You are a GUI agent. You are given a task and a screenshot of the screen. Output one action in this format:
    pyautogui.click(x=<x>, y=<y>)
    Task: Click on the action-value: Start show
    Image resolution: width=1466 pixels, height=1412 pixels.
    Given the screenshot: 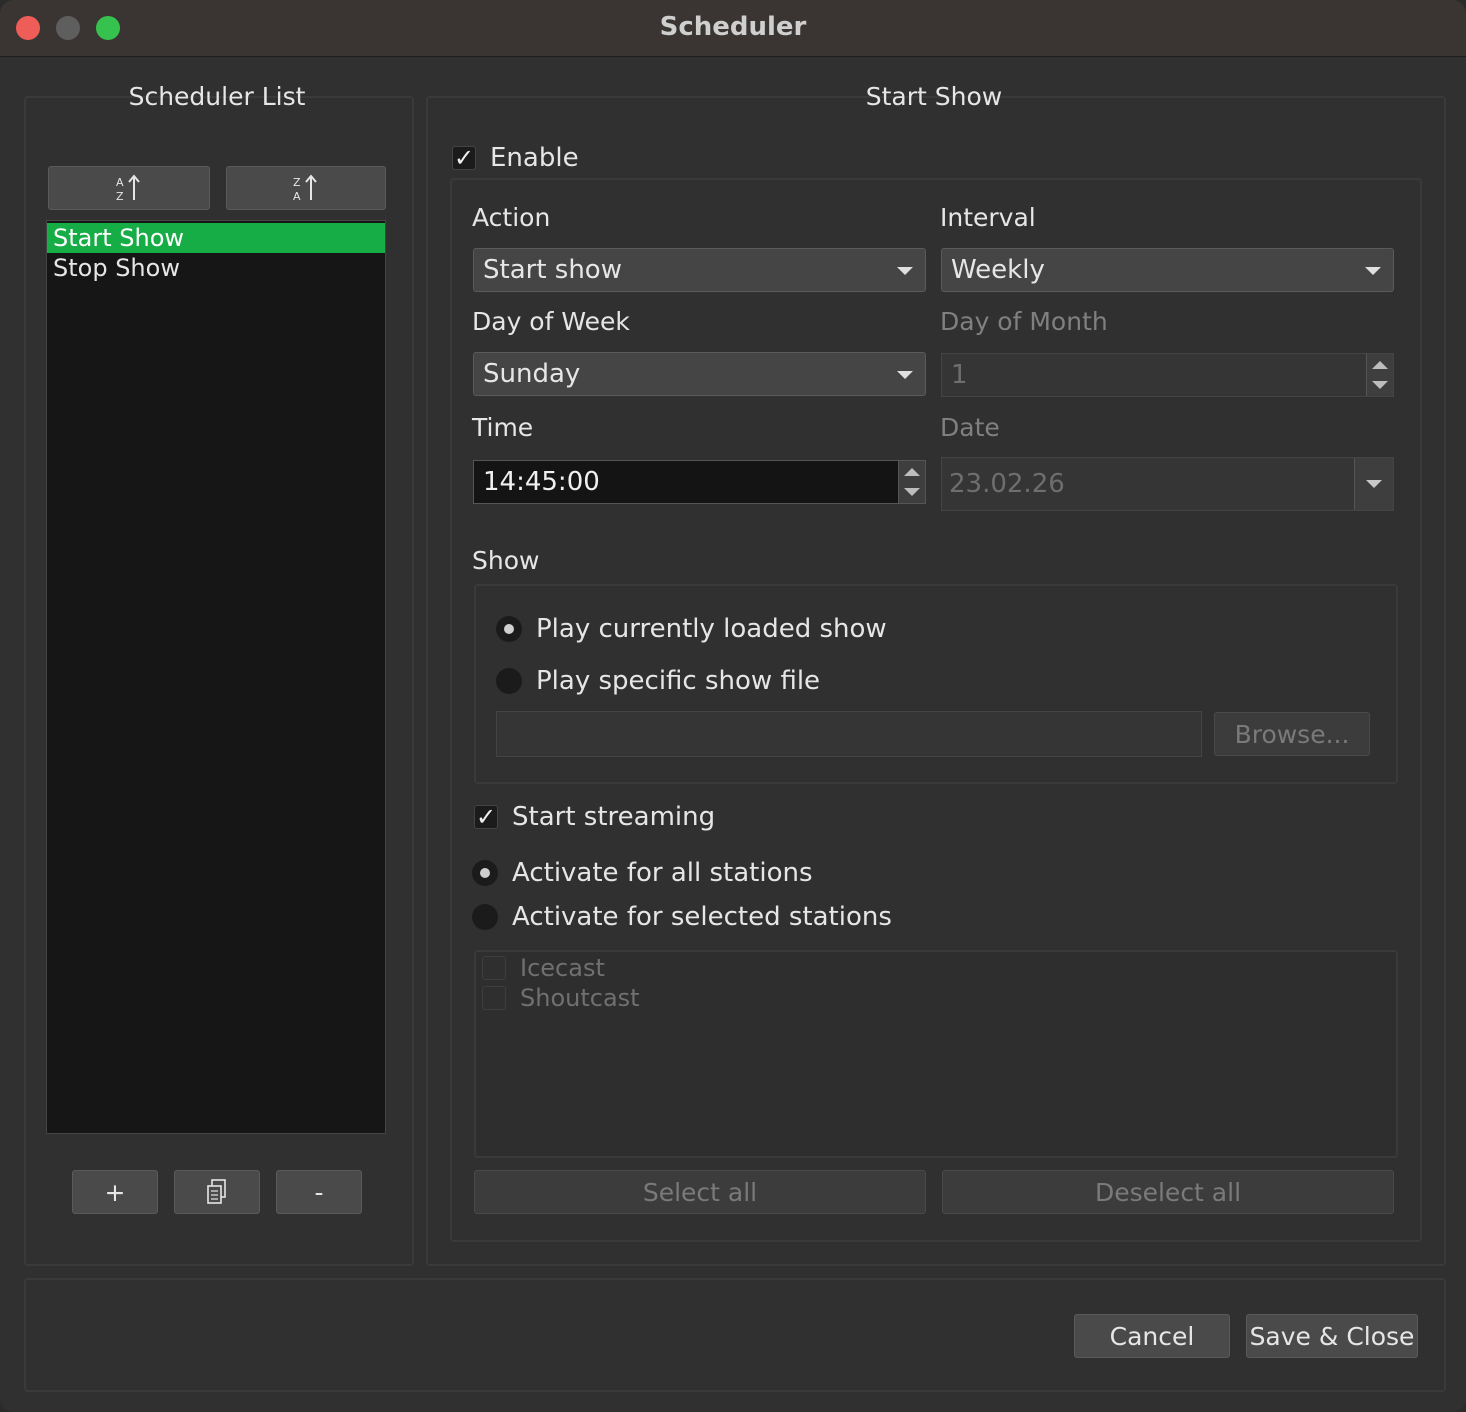 What is the action you would take?
    pyautogui.click(x=552, y=270)
    